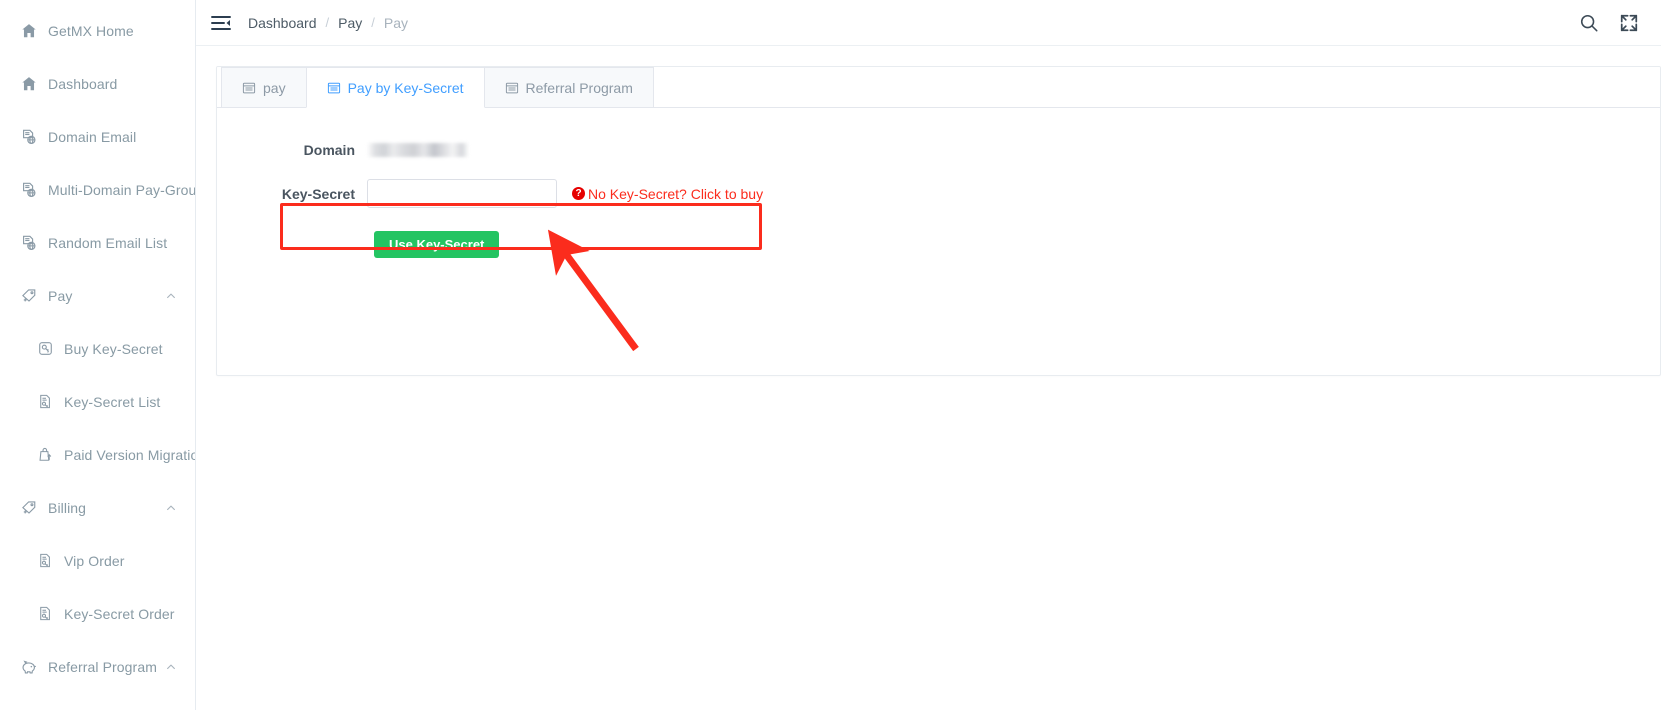 The width and height of the screenshot is (1661, 710). What do you see at coordinates (108, 242) in the screenshot?
I see `sidebar-item-label: Random Email List` at bounding box center [108, 242].